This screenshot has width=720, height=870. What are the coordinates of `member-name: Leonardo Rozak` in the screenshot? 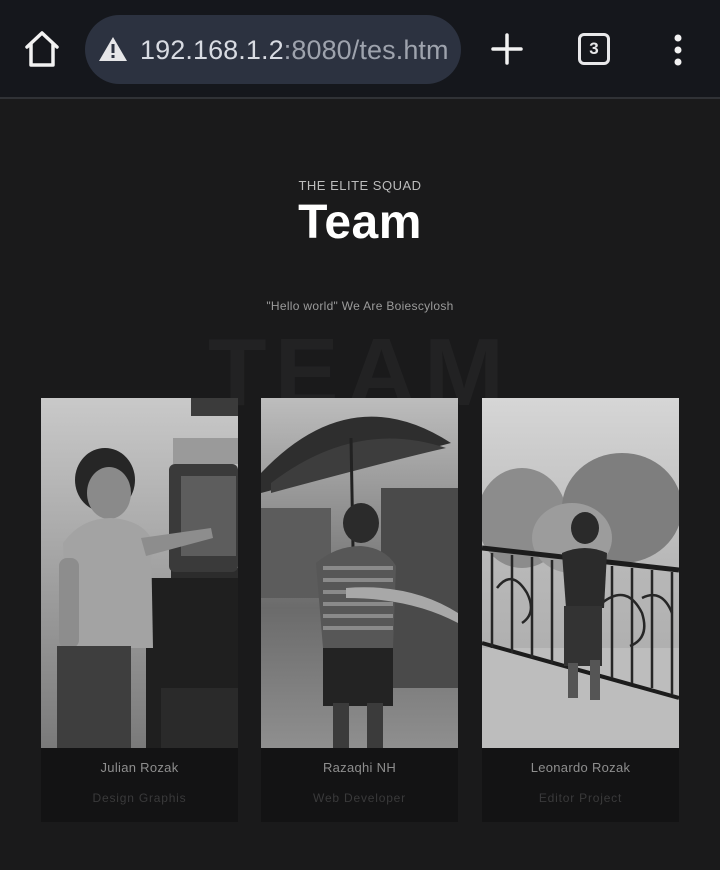 It's located at (580, 767).